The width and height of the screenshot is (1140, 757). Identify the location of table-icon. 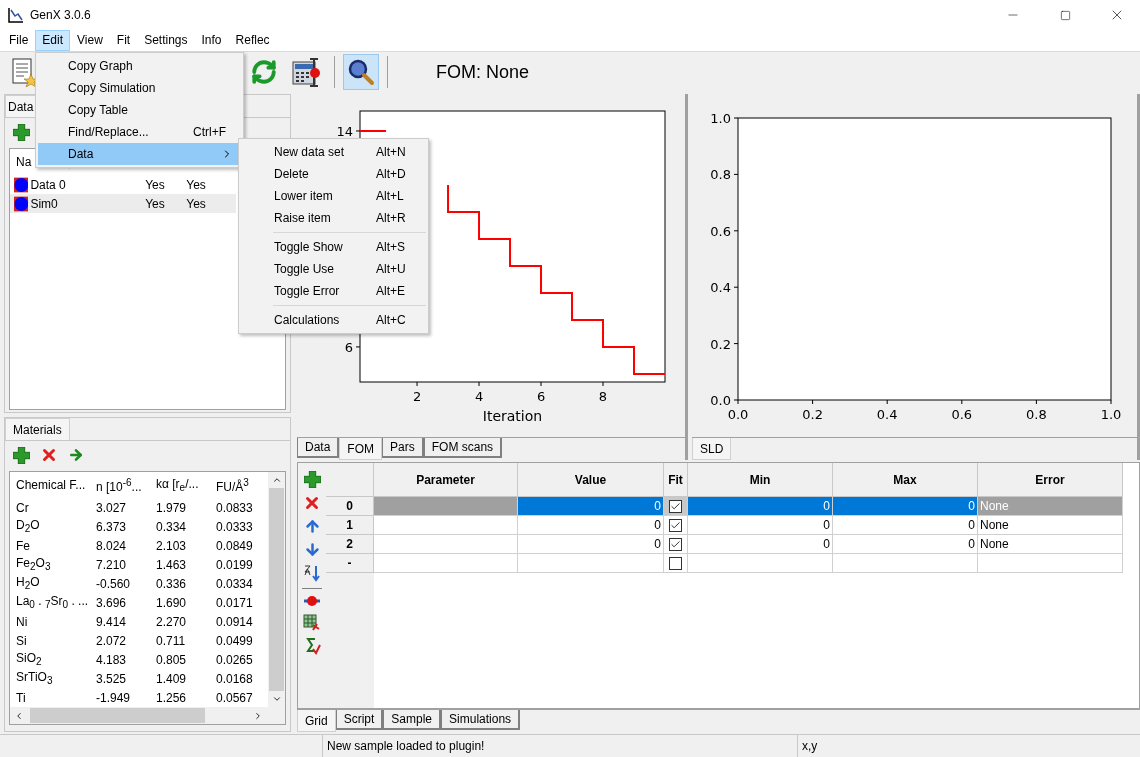
(312, 622).